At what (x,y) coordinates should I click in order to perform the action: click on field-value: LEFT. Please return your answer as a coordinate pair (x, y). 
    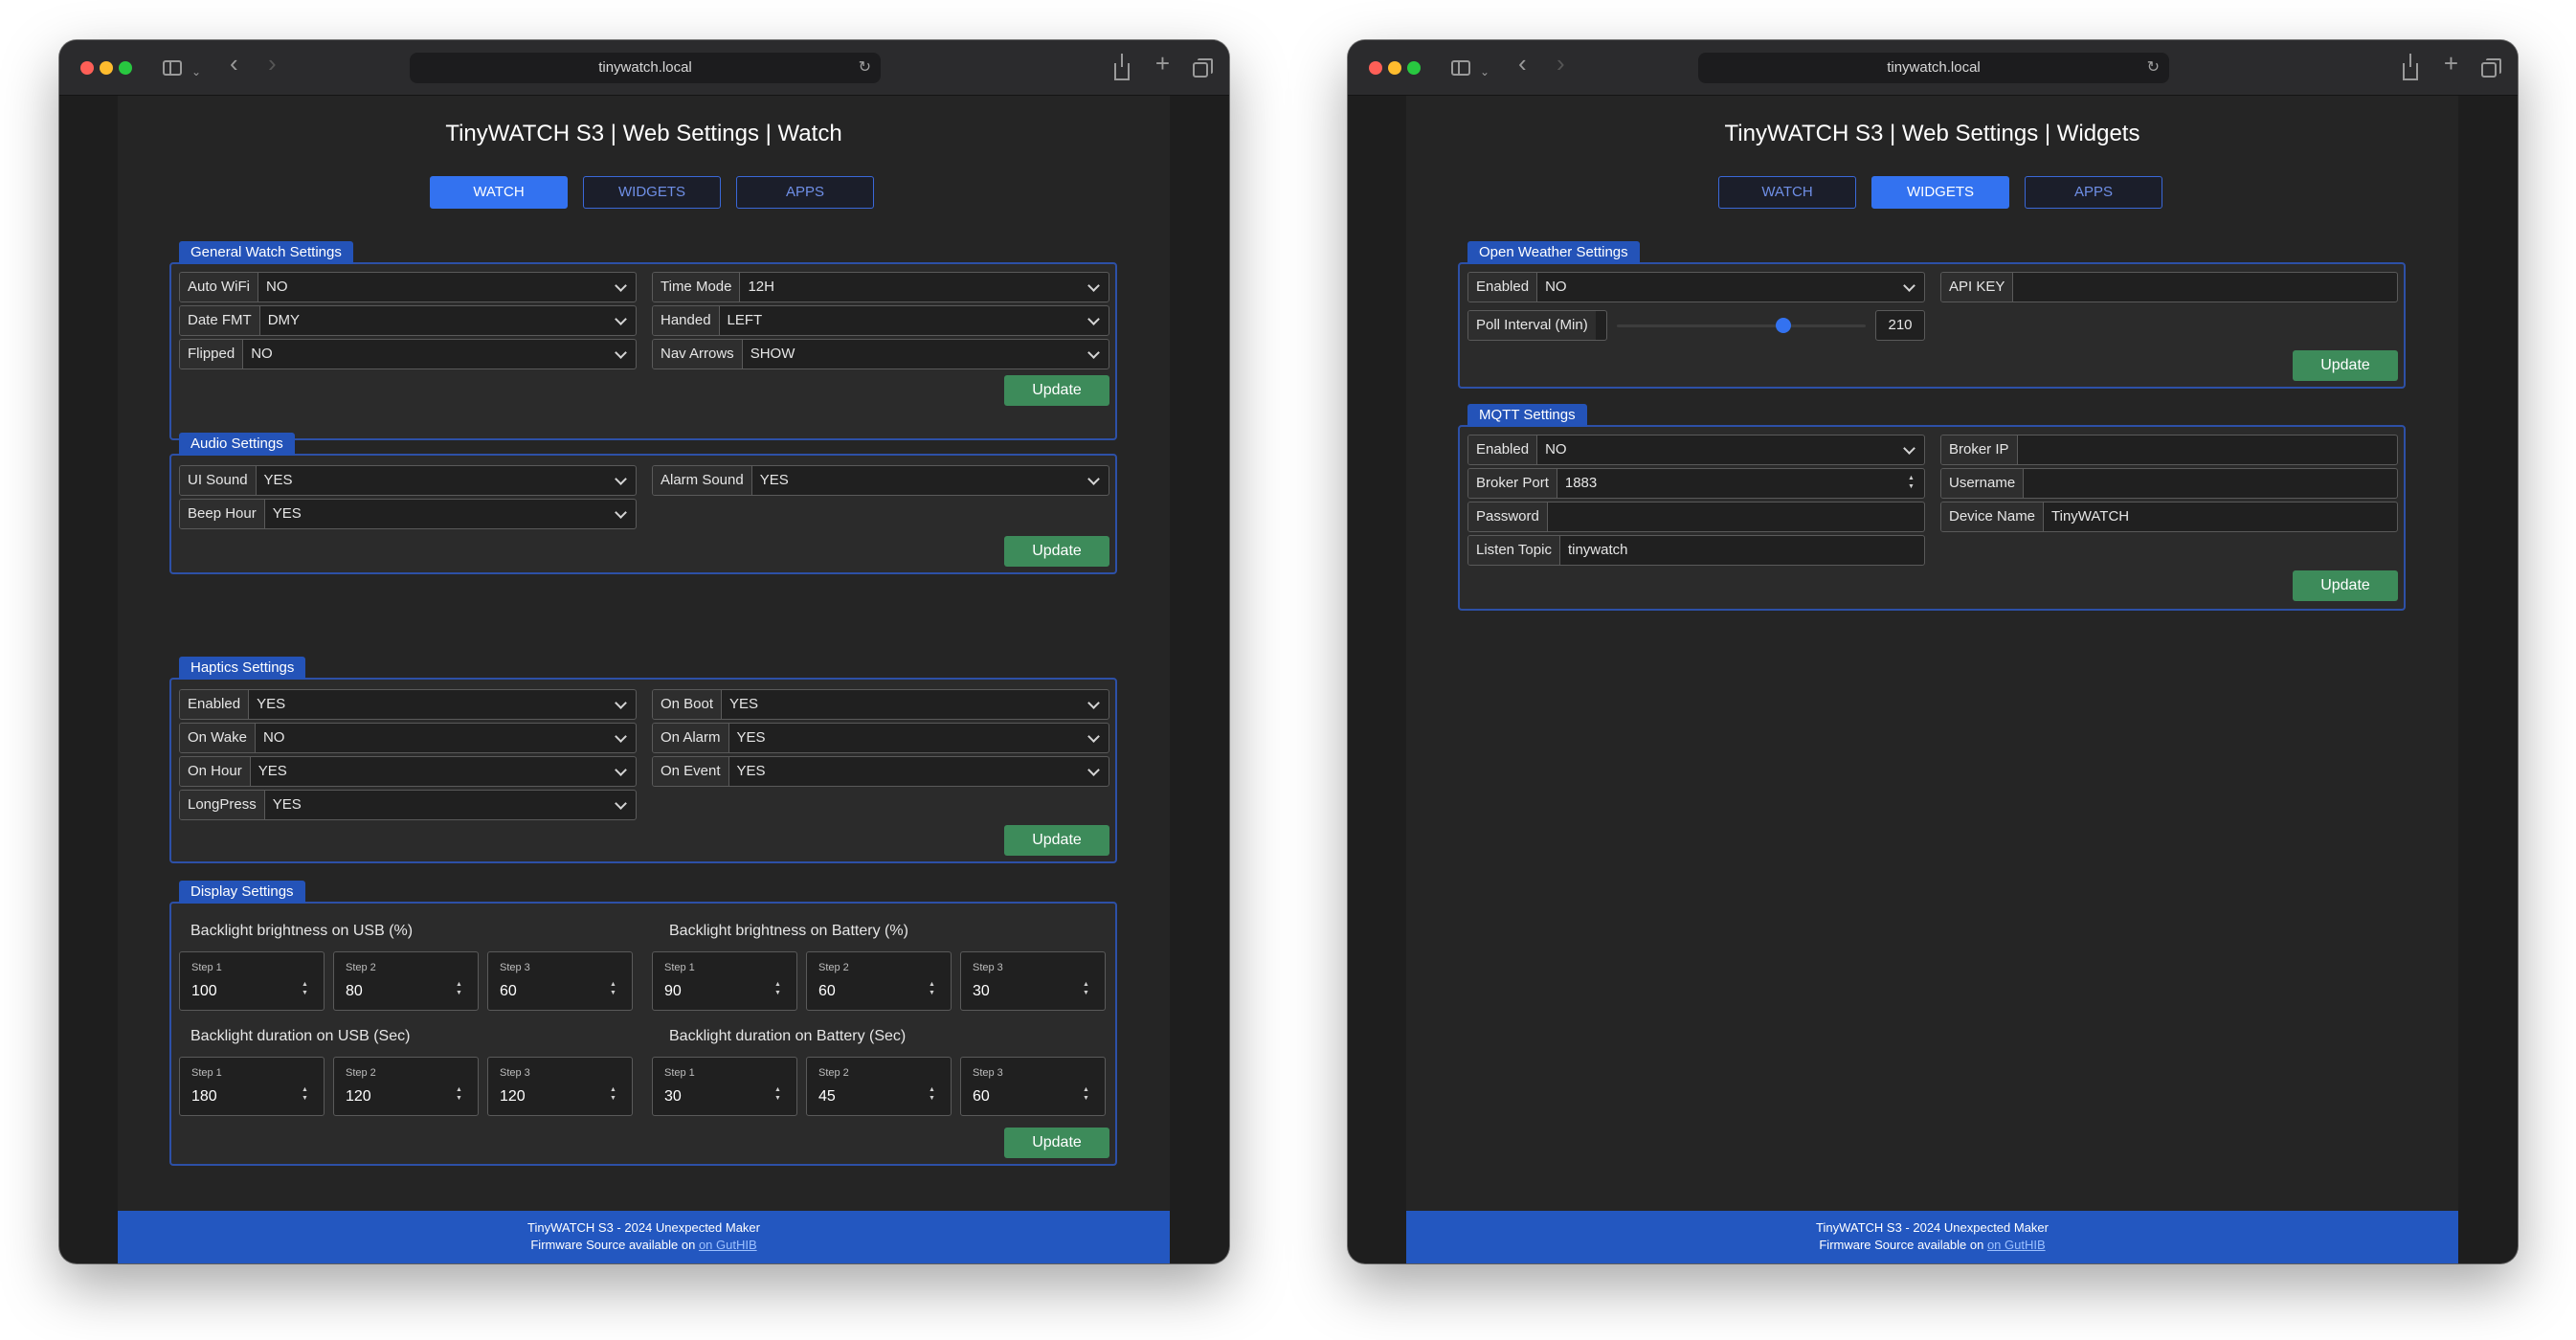
    Looking at the image, I should click on (745, 320).